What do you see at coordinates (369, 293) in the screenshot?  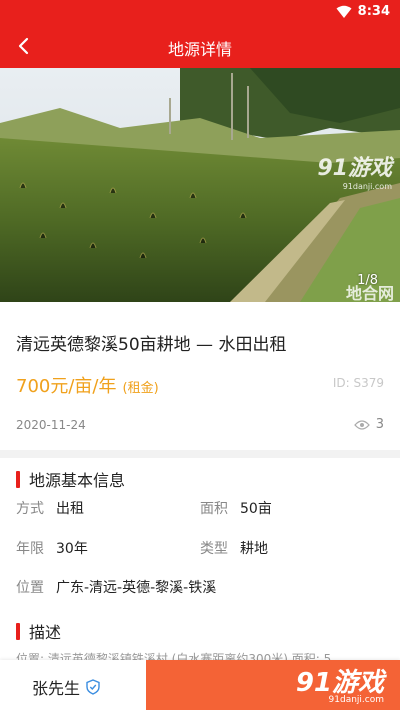 I see `watermark-text: 地合网` at bounding box center [369, 293].